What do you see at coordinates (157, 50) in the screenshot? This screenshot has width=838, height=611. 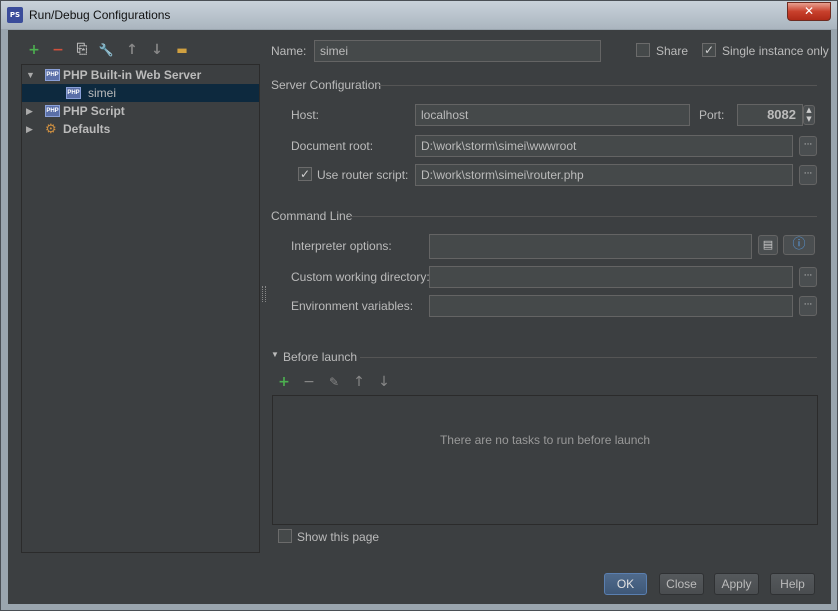 I see `move-down-icon: ↓` at bounding box center [157, 50].